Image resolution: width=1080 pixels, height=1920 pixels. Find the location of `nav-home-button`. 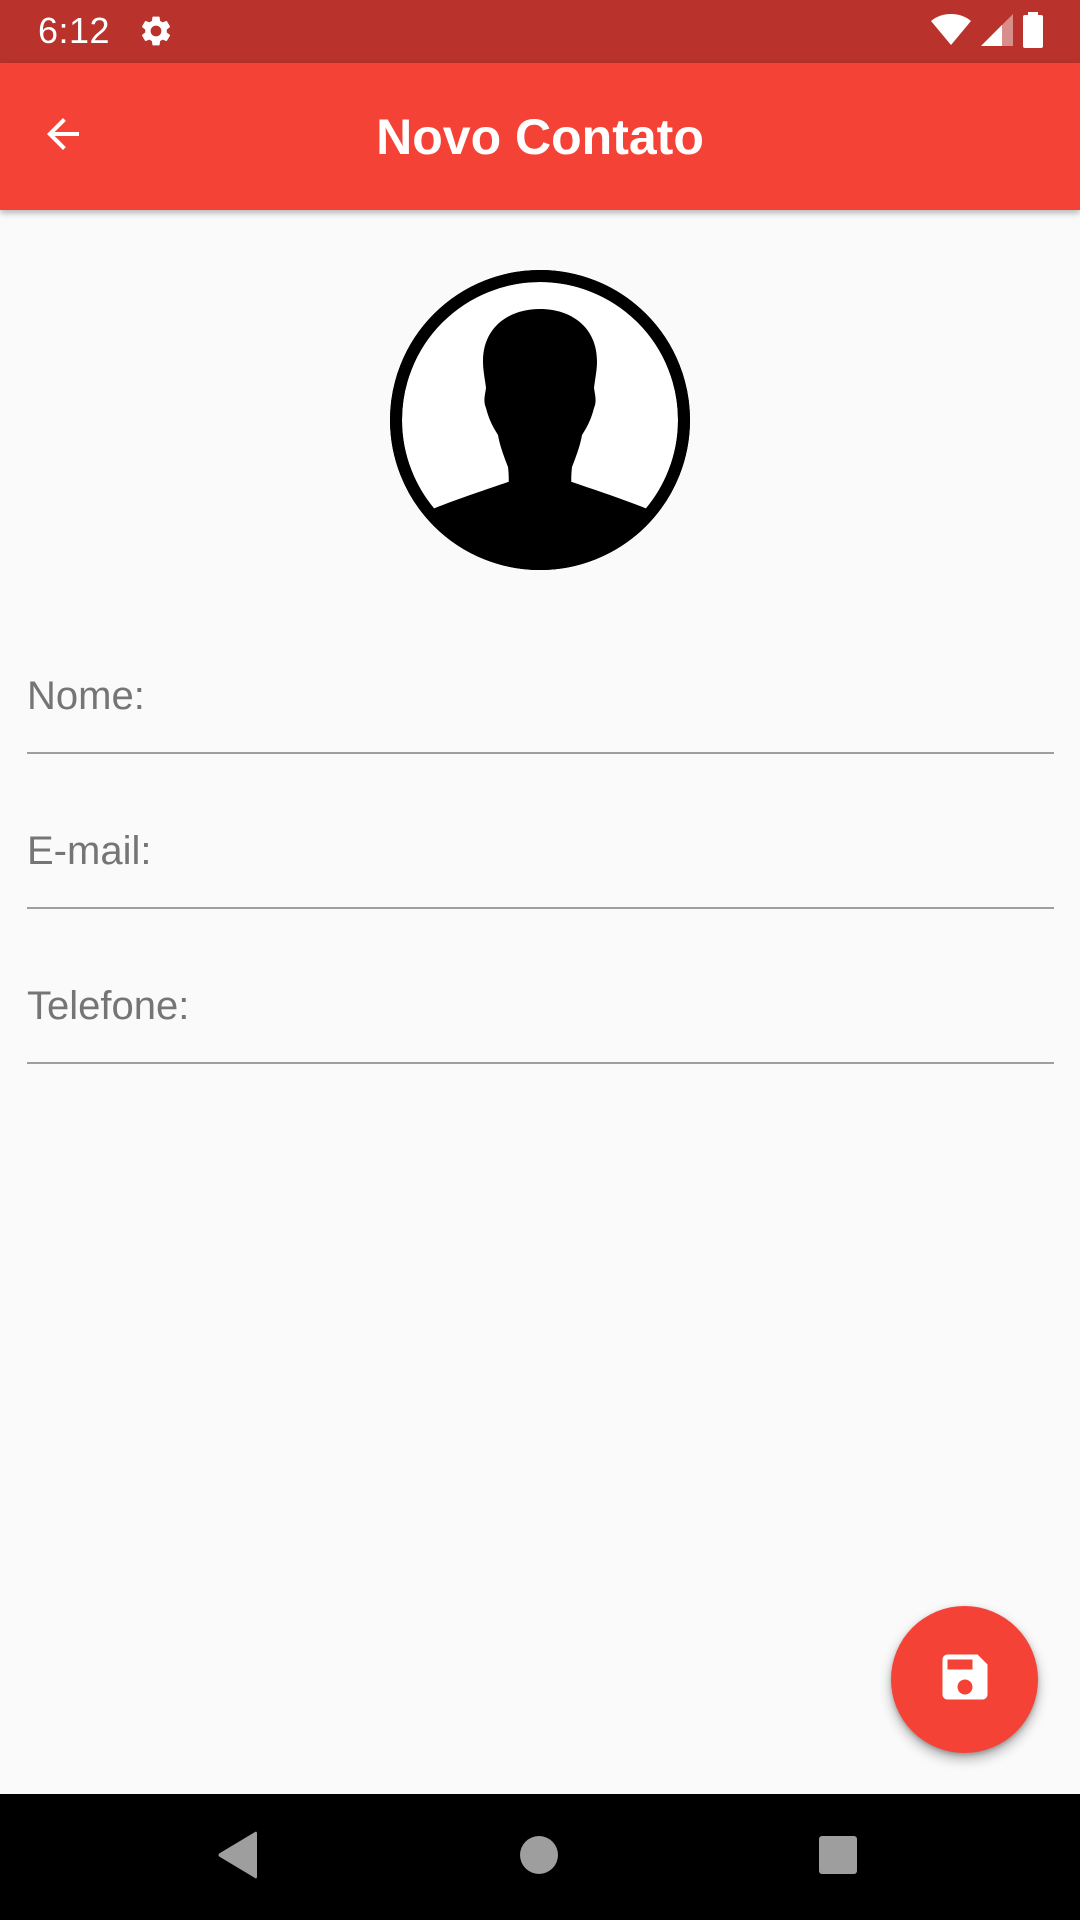

nav-home-button is located at coordinates (539, 1857).